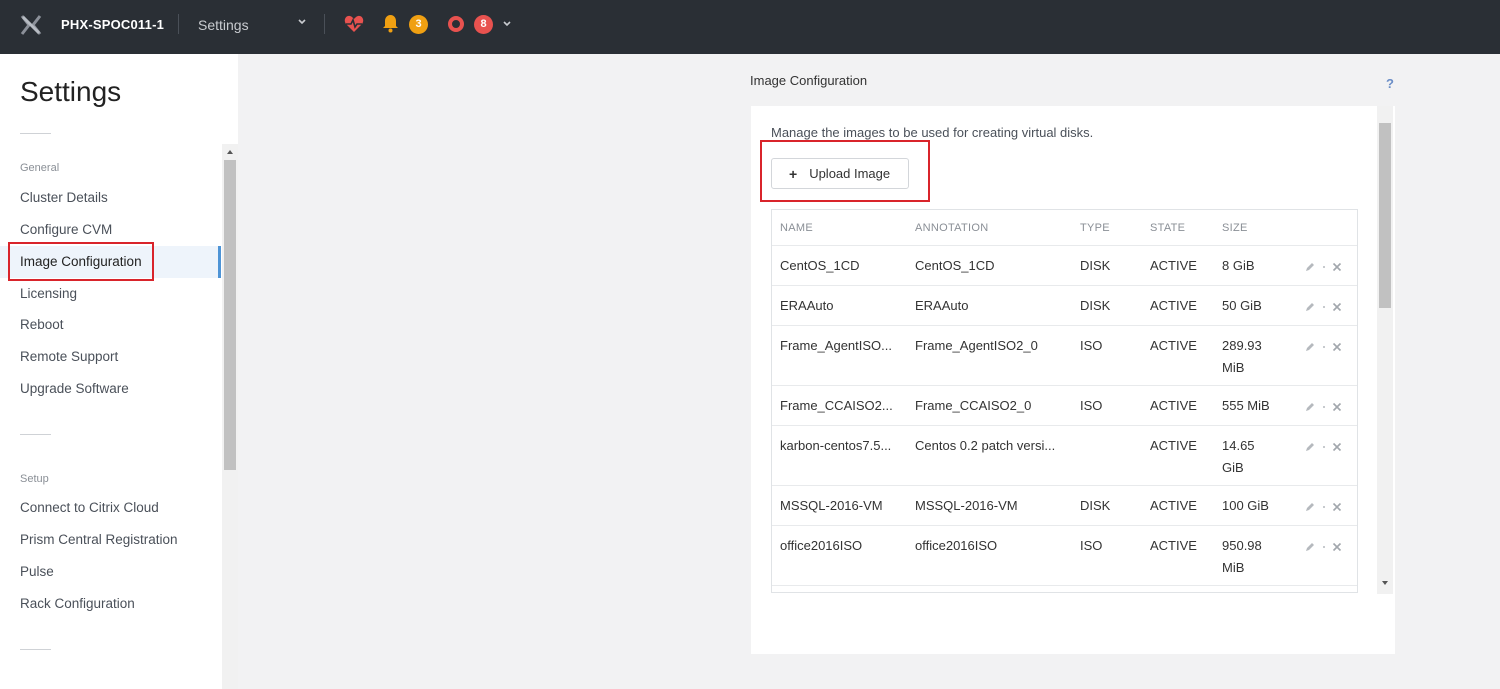 This screenshot has width=1500, height=689. What do you see at coordinates (1245, 505) in the screenshot?
I see `cell-size: 100 GiB` at bounding box center [1245, 505].